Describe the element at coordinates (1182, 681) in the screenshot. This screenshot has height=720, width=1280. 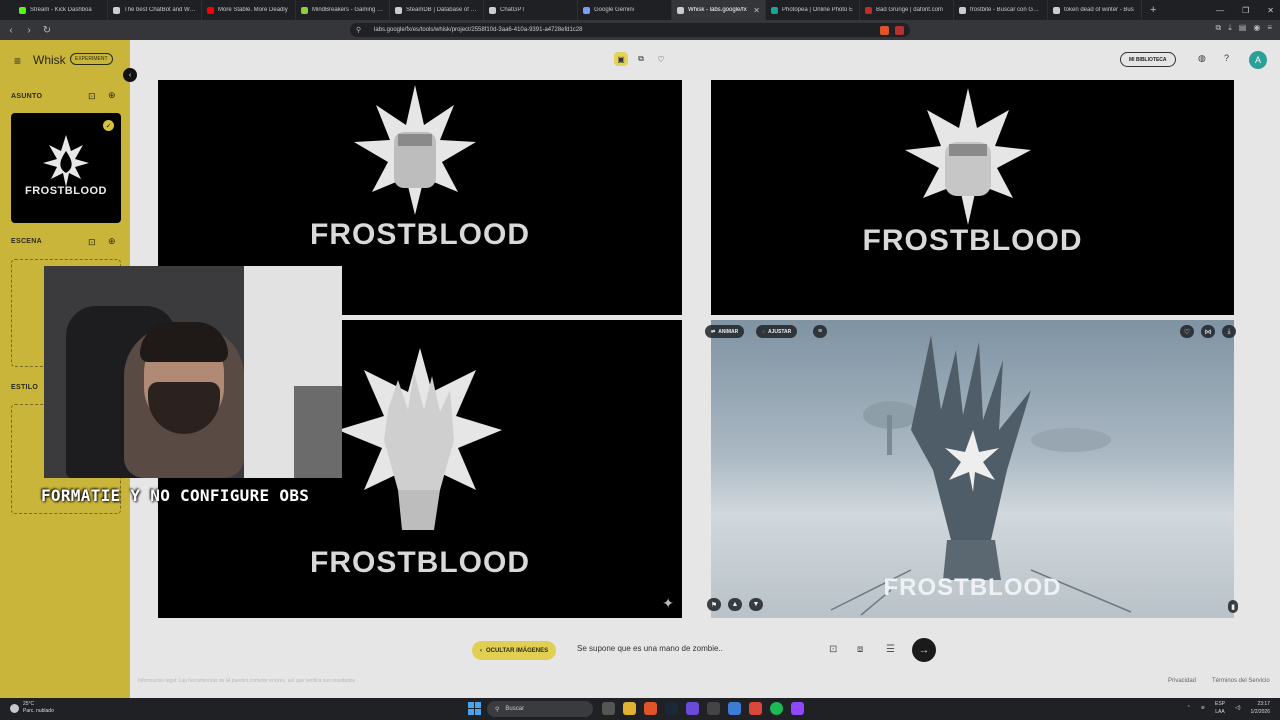
I see `privacy-link: Privacidad` at that location.